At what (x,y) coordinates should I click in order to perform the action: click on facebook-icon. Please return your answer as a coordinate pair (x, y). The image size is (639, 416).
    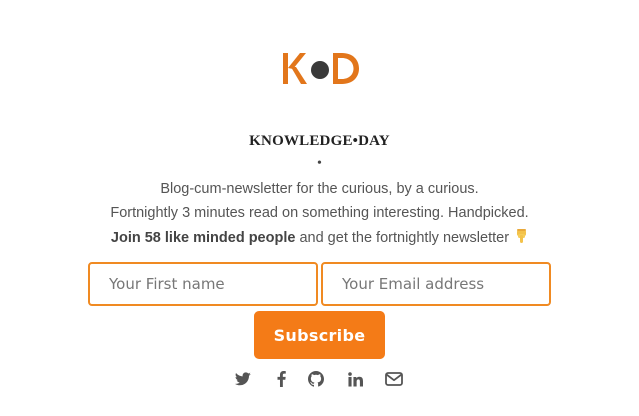
    Looking at the image, I should click on (281, 379).